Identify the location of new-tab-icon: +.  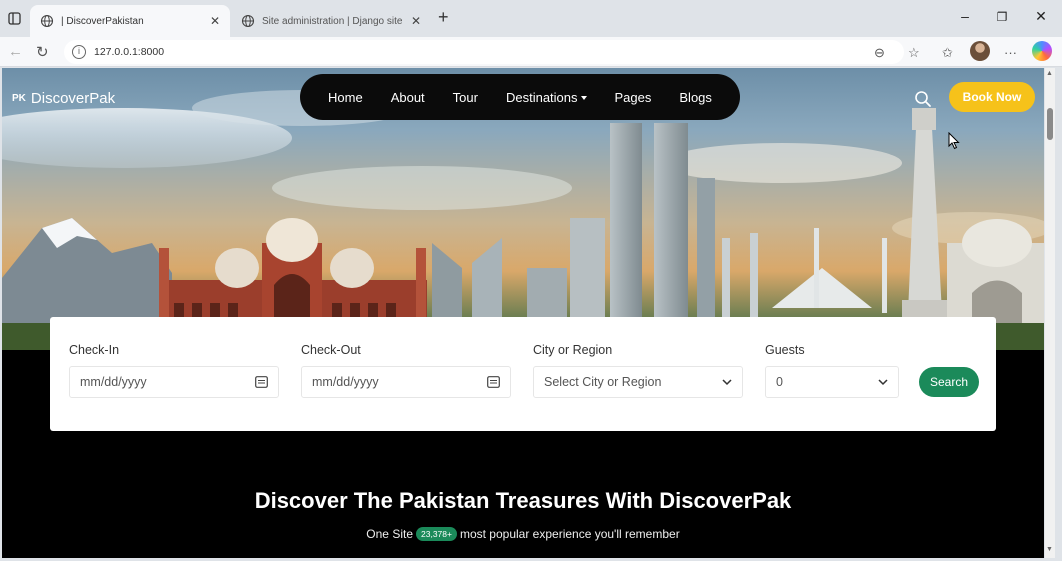
(443, 17).